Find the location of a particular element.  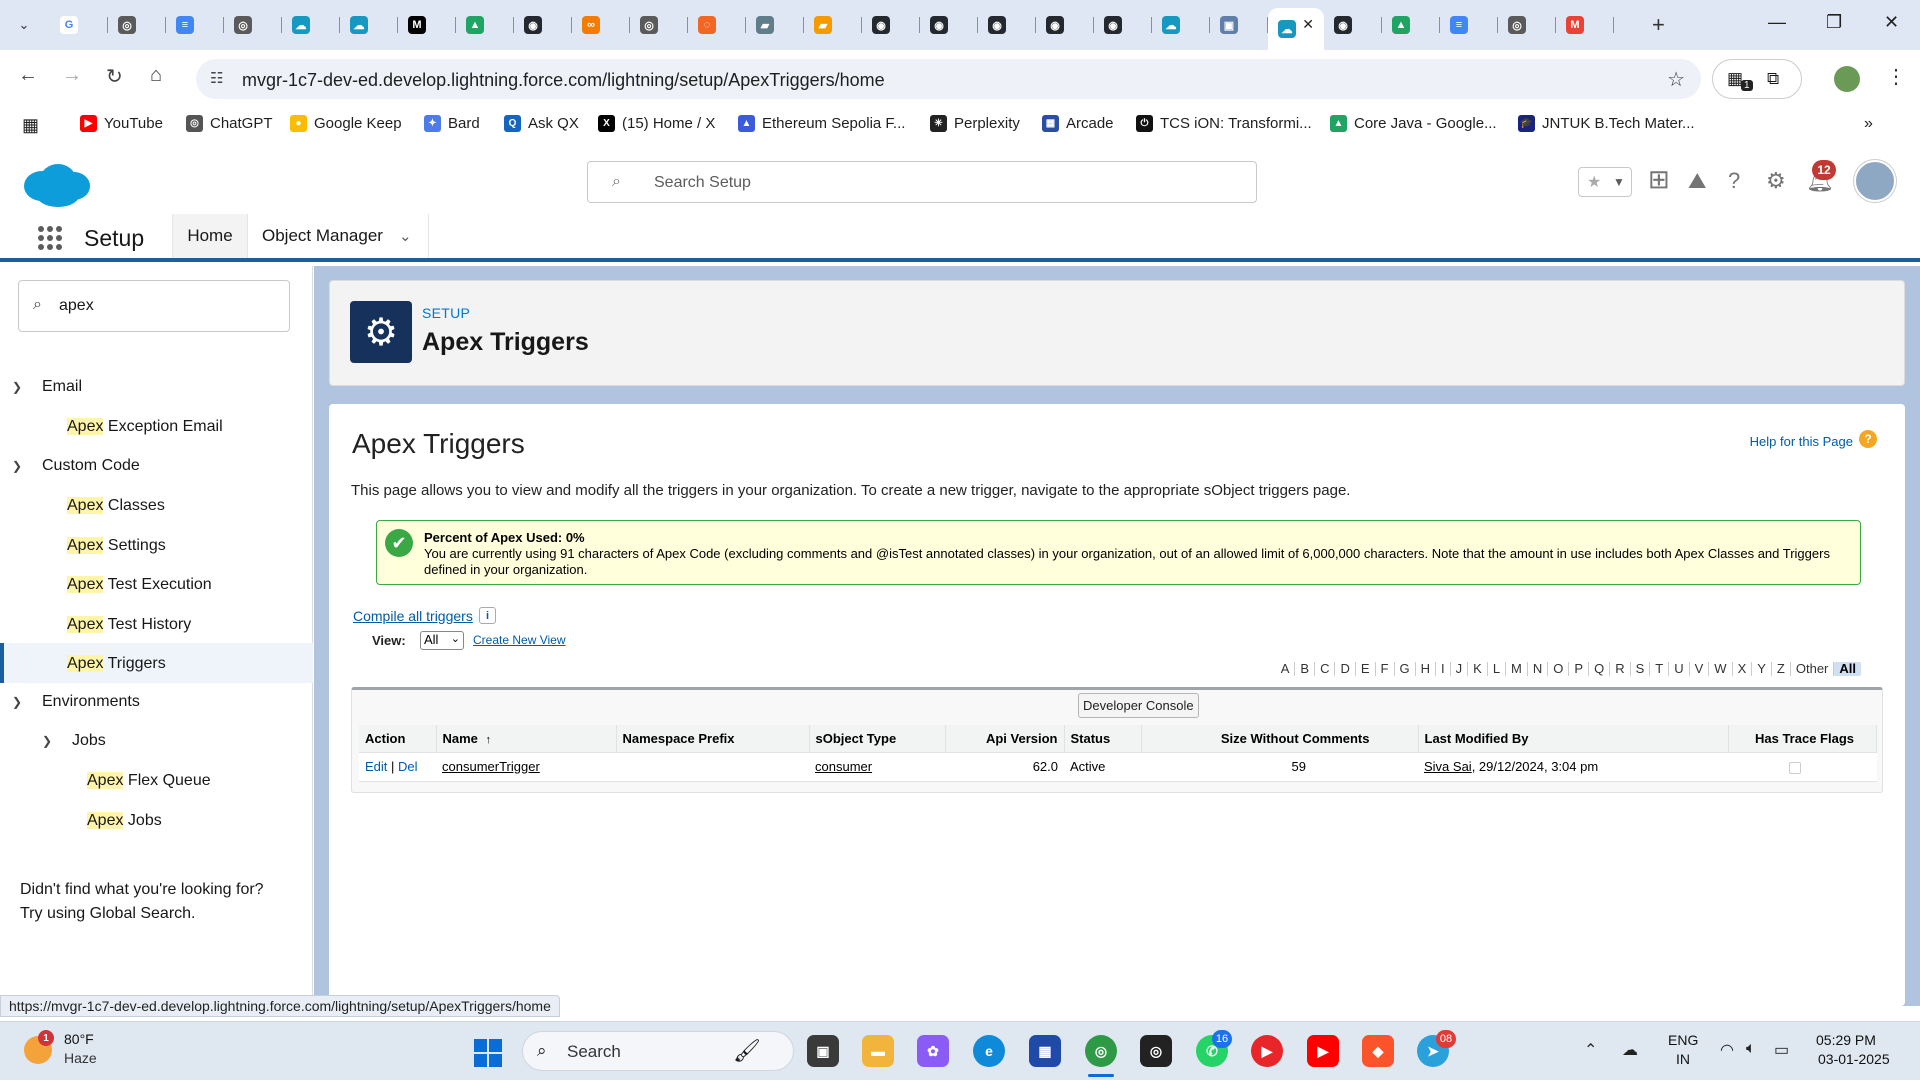

alpha-filter-r: R is located at coordinates (1620, 669).